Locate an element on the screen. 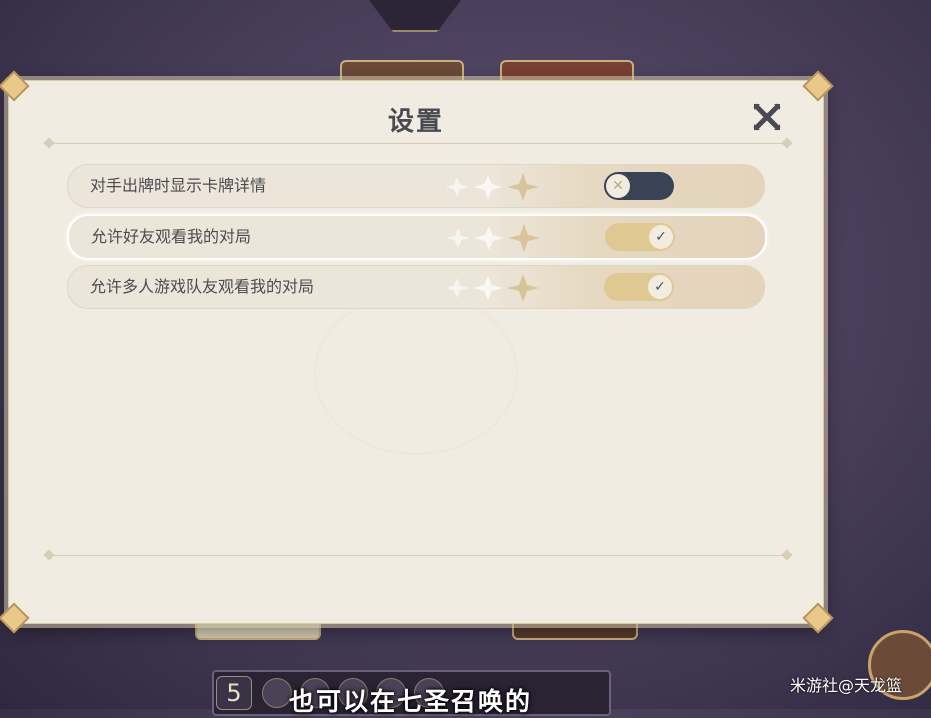 The image size is (931, 718). dice-count: 5 is located at coordinates (234, 693).